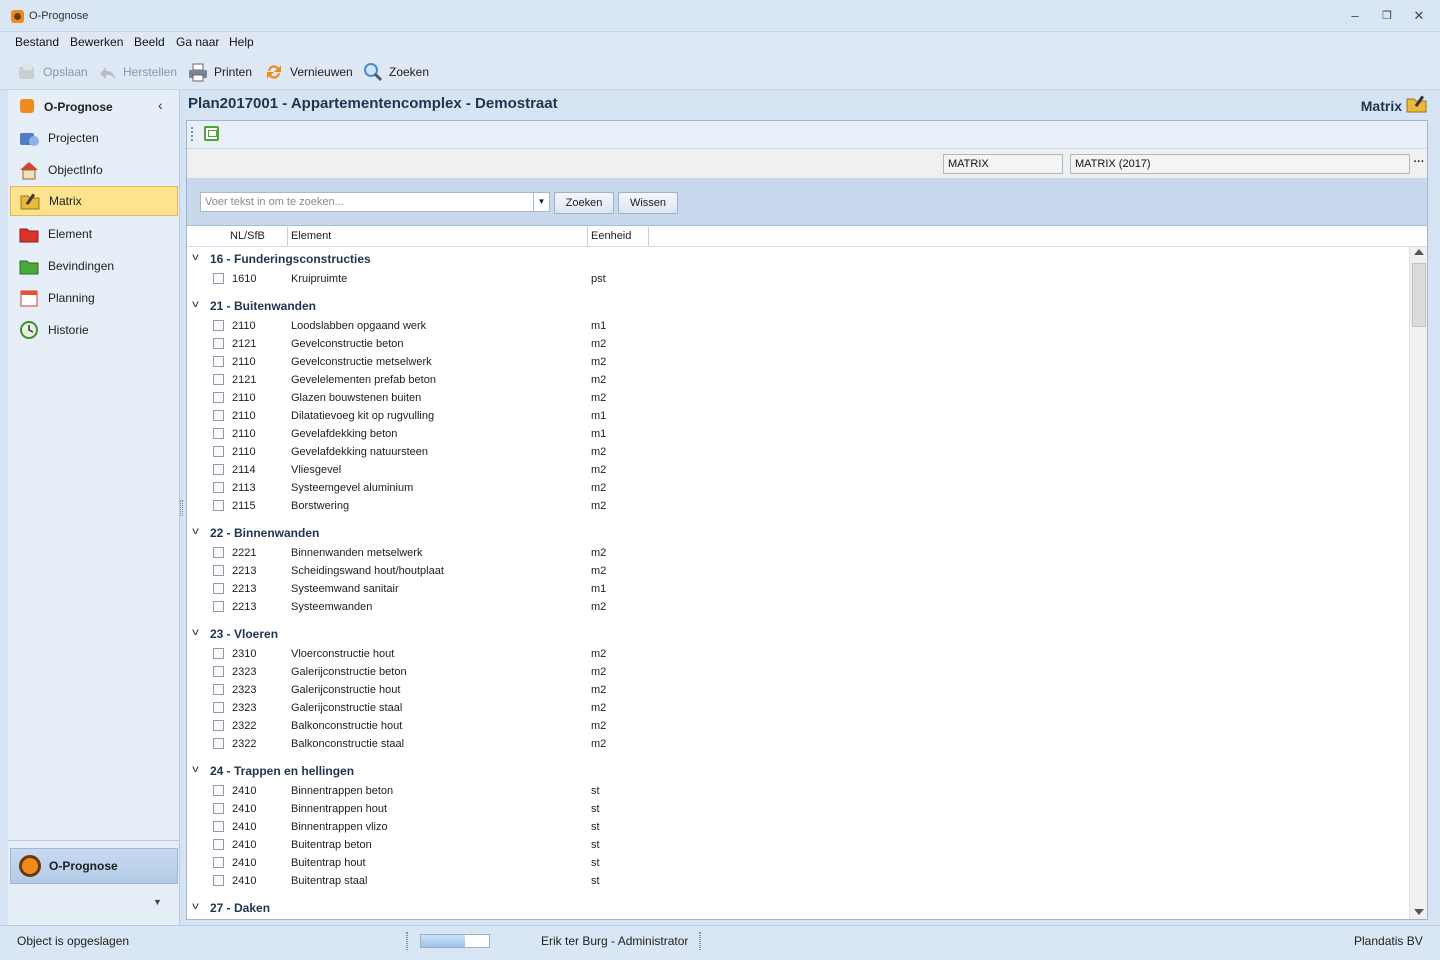 The image size is (1440, 960). I want to click on menu-ga-naar: Ga naar, so click(197, 42).